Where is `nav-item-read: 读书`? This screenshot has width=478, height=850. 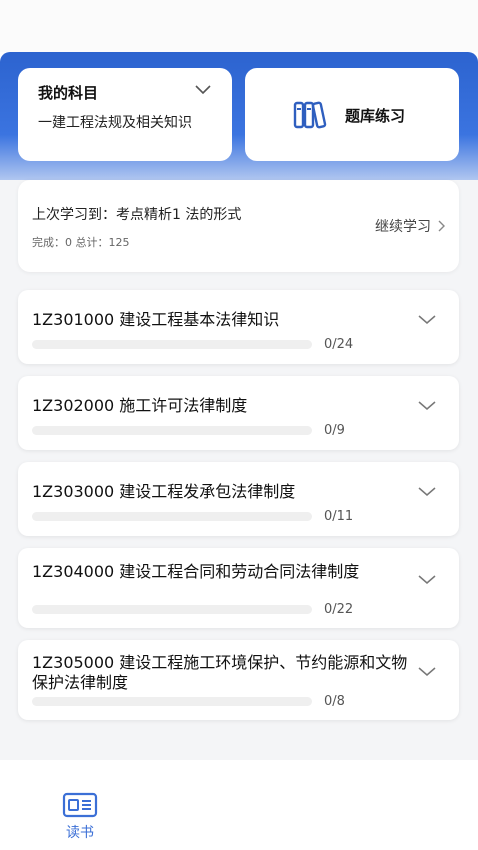
nav-item-read: 读书 is located at coordinates (80, 818).